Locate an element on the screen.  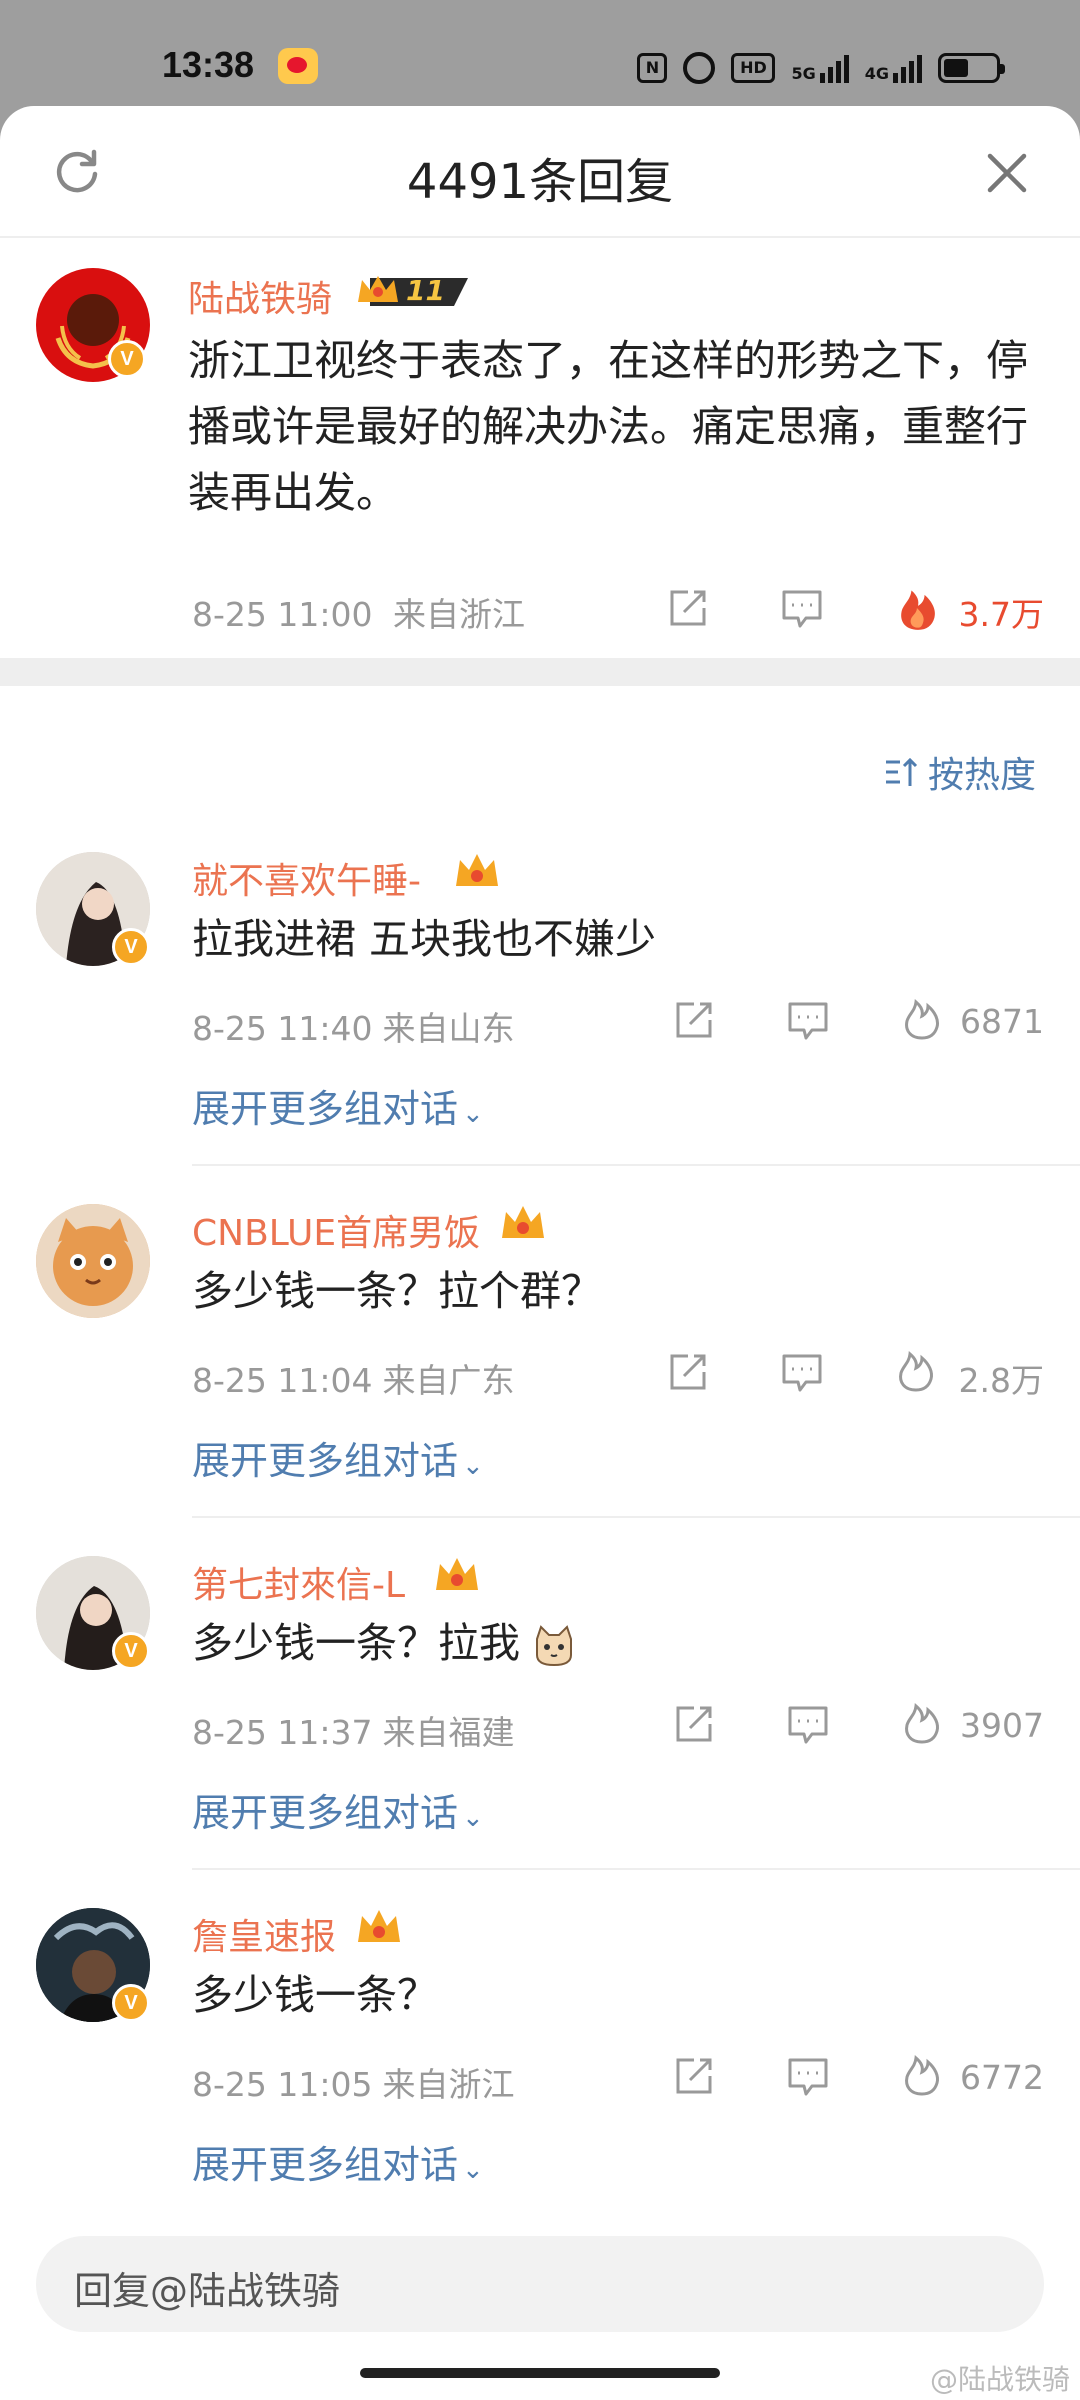
weibo-notification-icon is located at coordinates (298, 66).